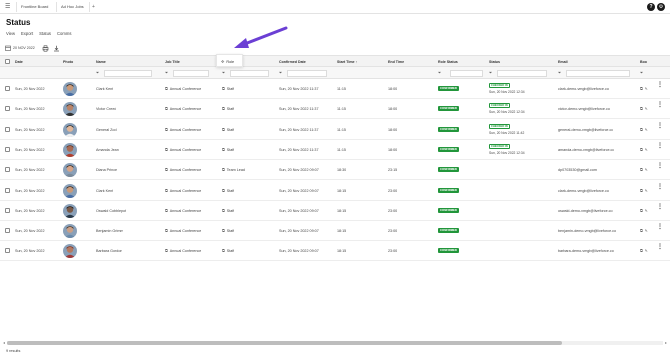 The height and width of the screenshot is (359, 670). I want to click on scroll-right-icon: ▸, so click(666, 343).